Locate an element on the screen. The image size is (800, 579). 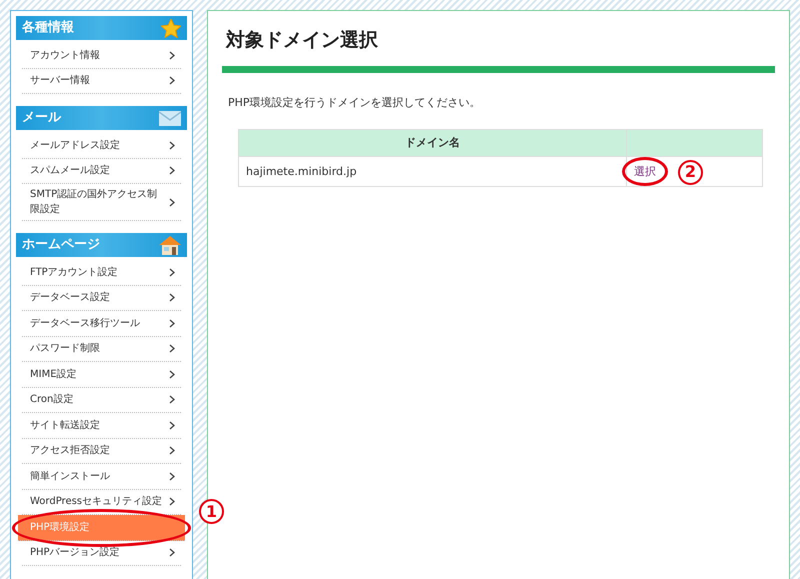
sidebar-item: データベース設定 is located at coordinates (101, 298).